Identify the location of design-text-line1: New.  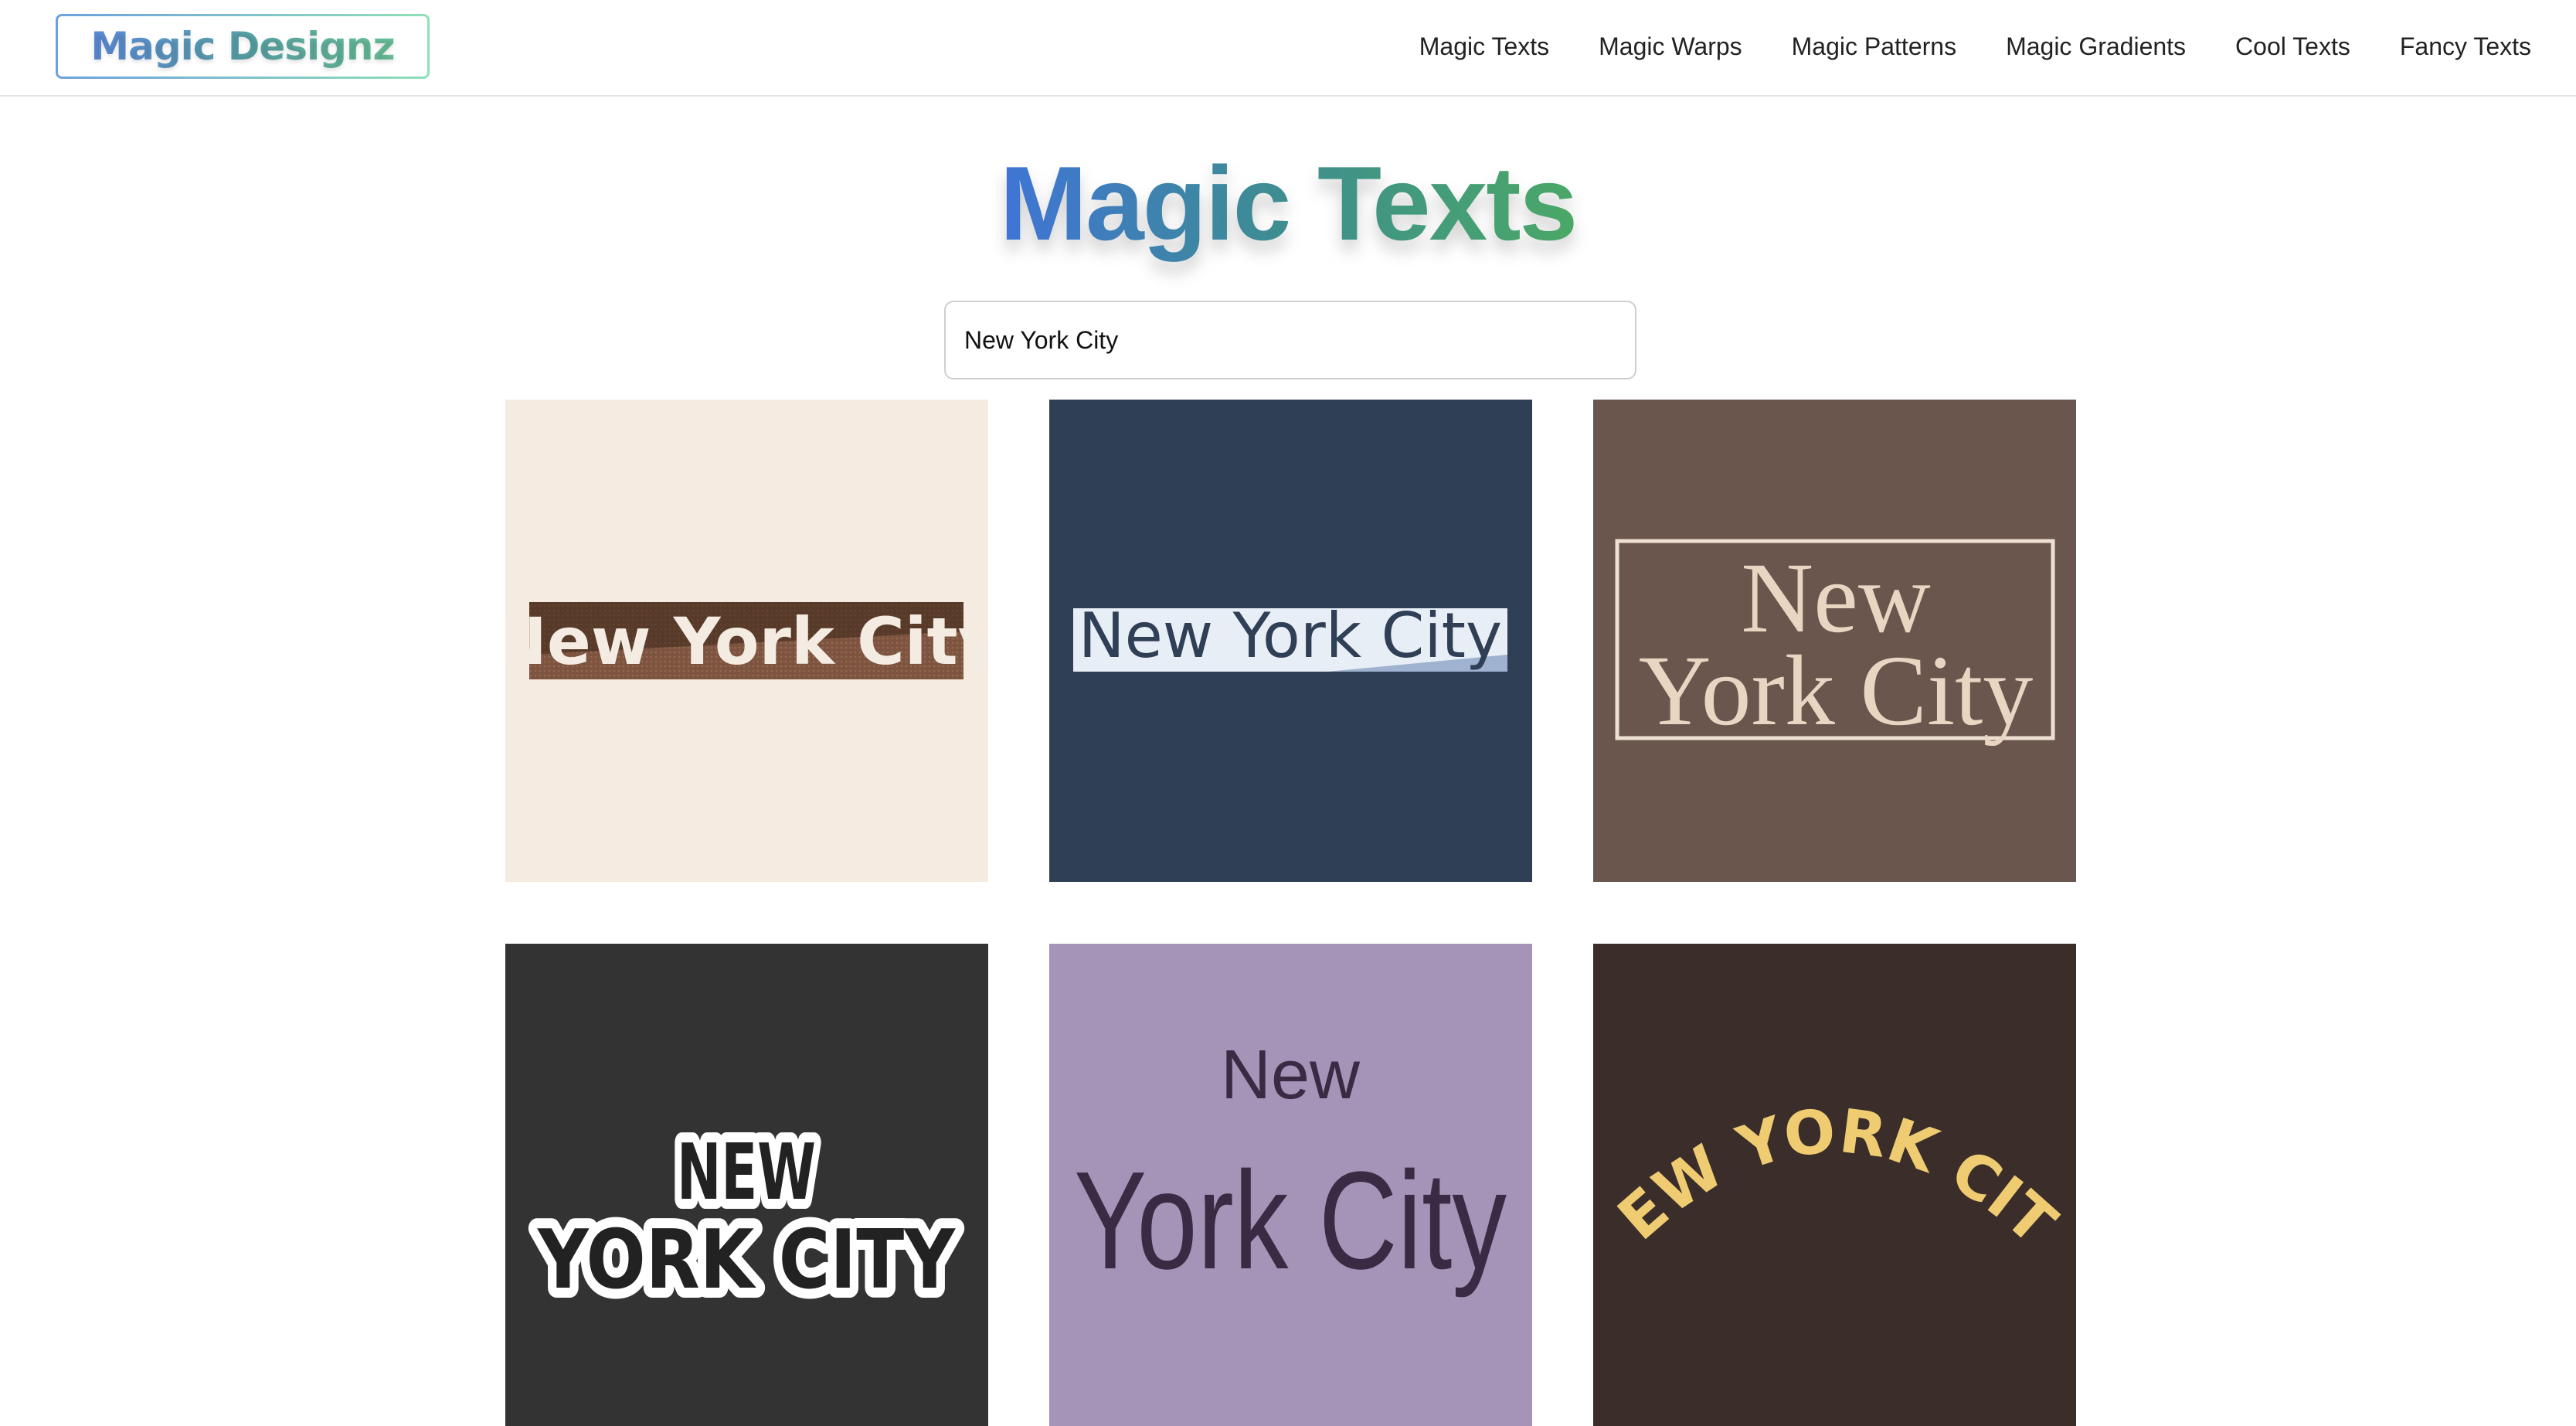
(1291, 1075).